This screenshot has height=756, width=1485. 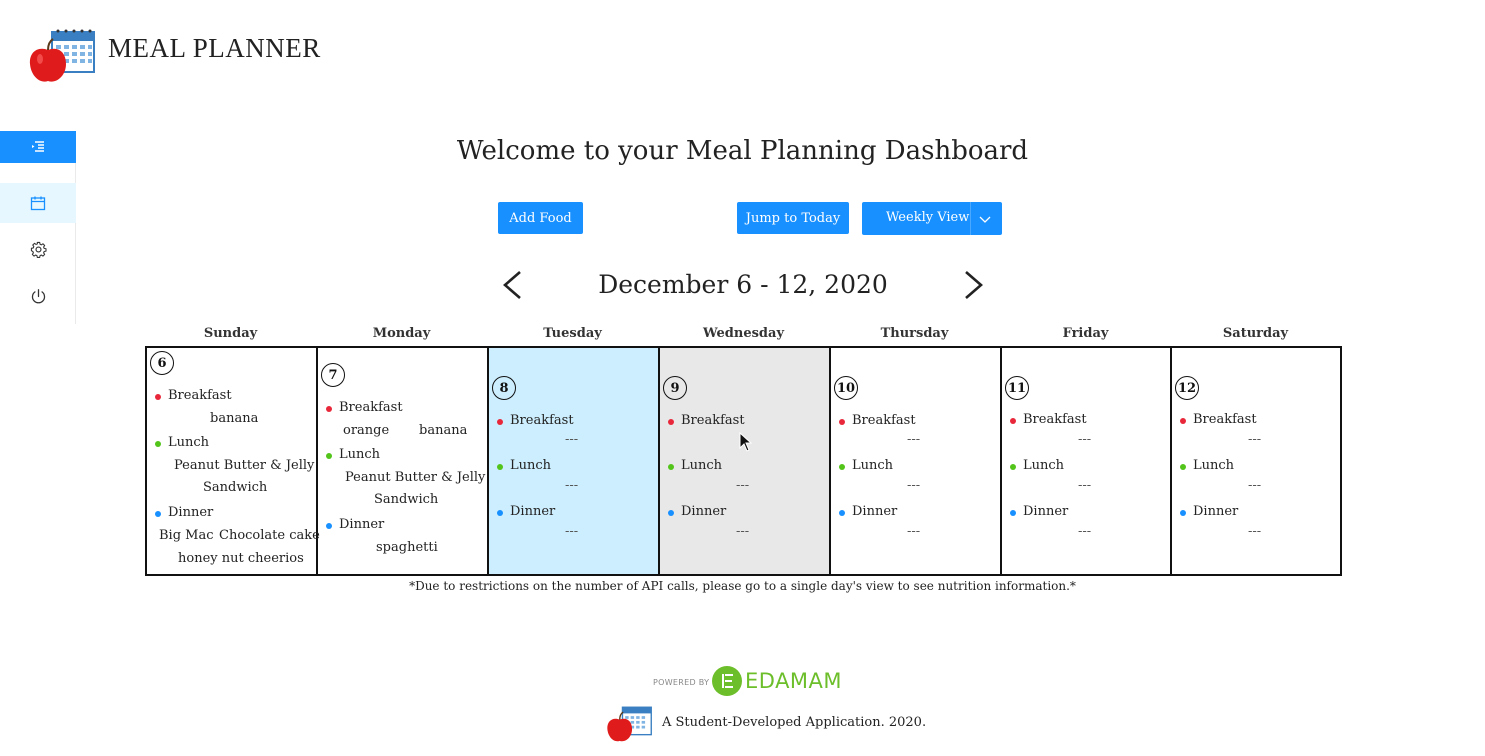 What do you see at coordinates (916, 461) in the screenshot?
I see `day-cell-thursday: 10 Breakfast --- Lunch --- Dinner ---` at bounding box center [916, 461].